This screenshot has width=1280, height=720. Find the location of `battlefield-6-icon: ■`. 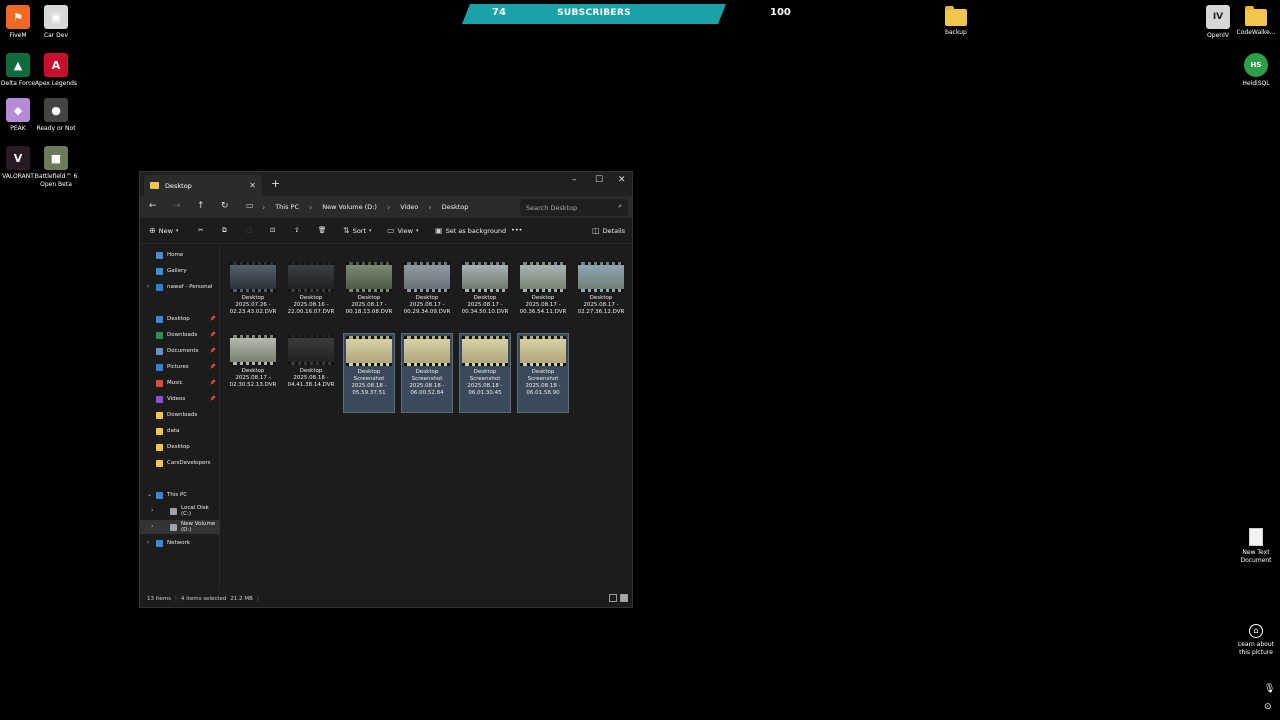

battlefield-6-icon: ■ is located at coordinates (56, 158).